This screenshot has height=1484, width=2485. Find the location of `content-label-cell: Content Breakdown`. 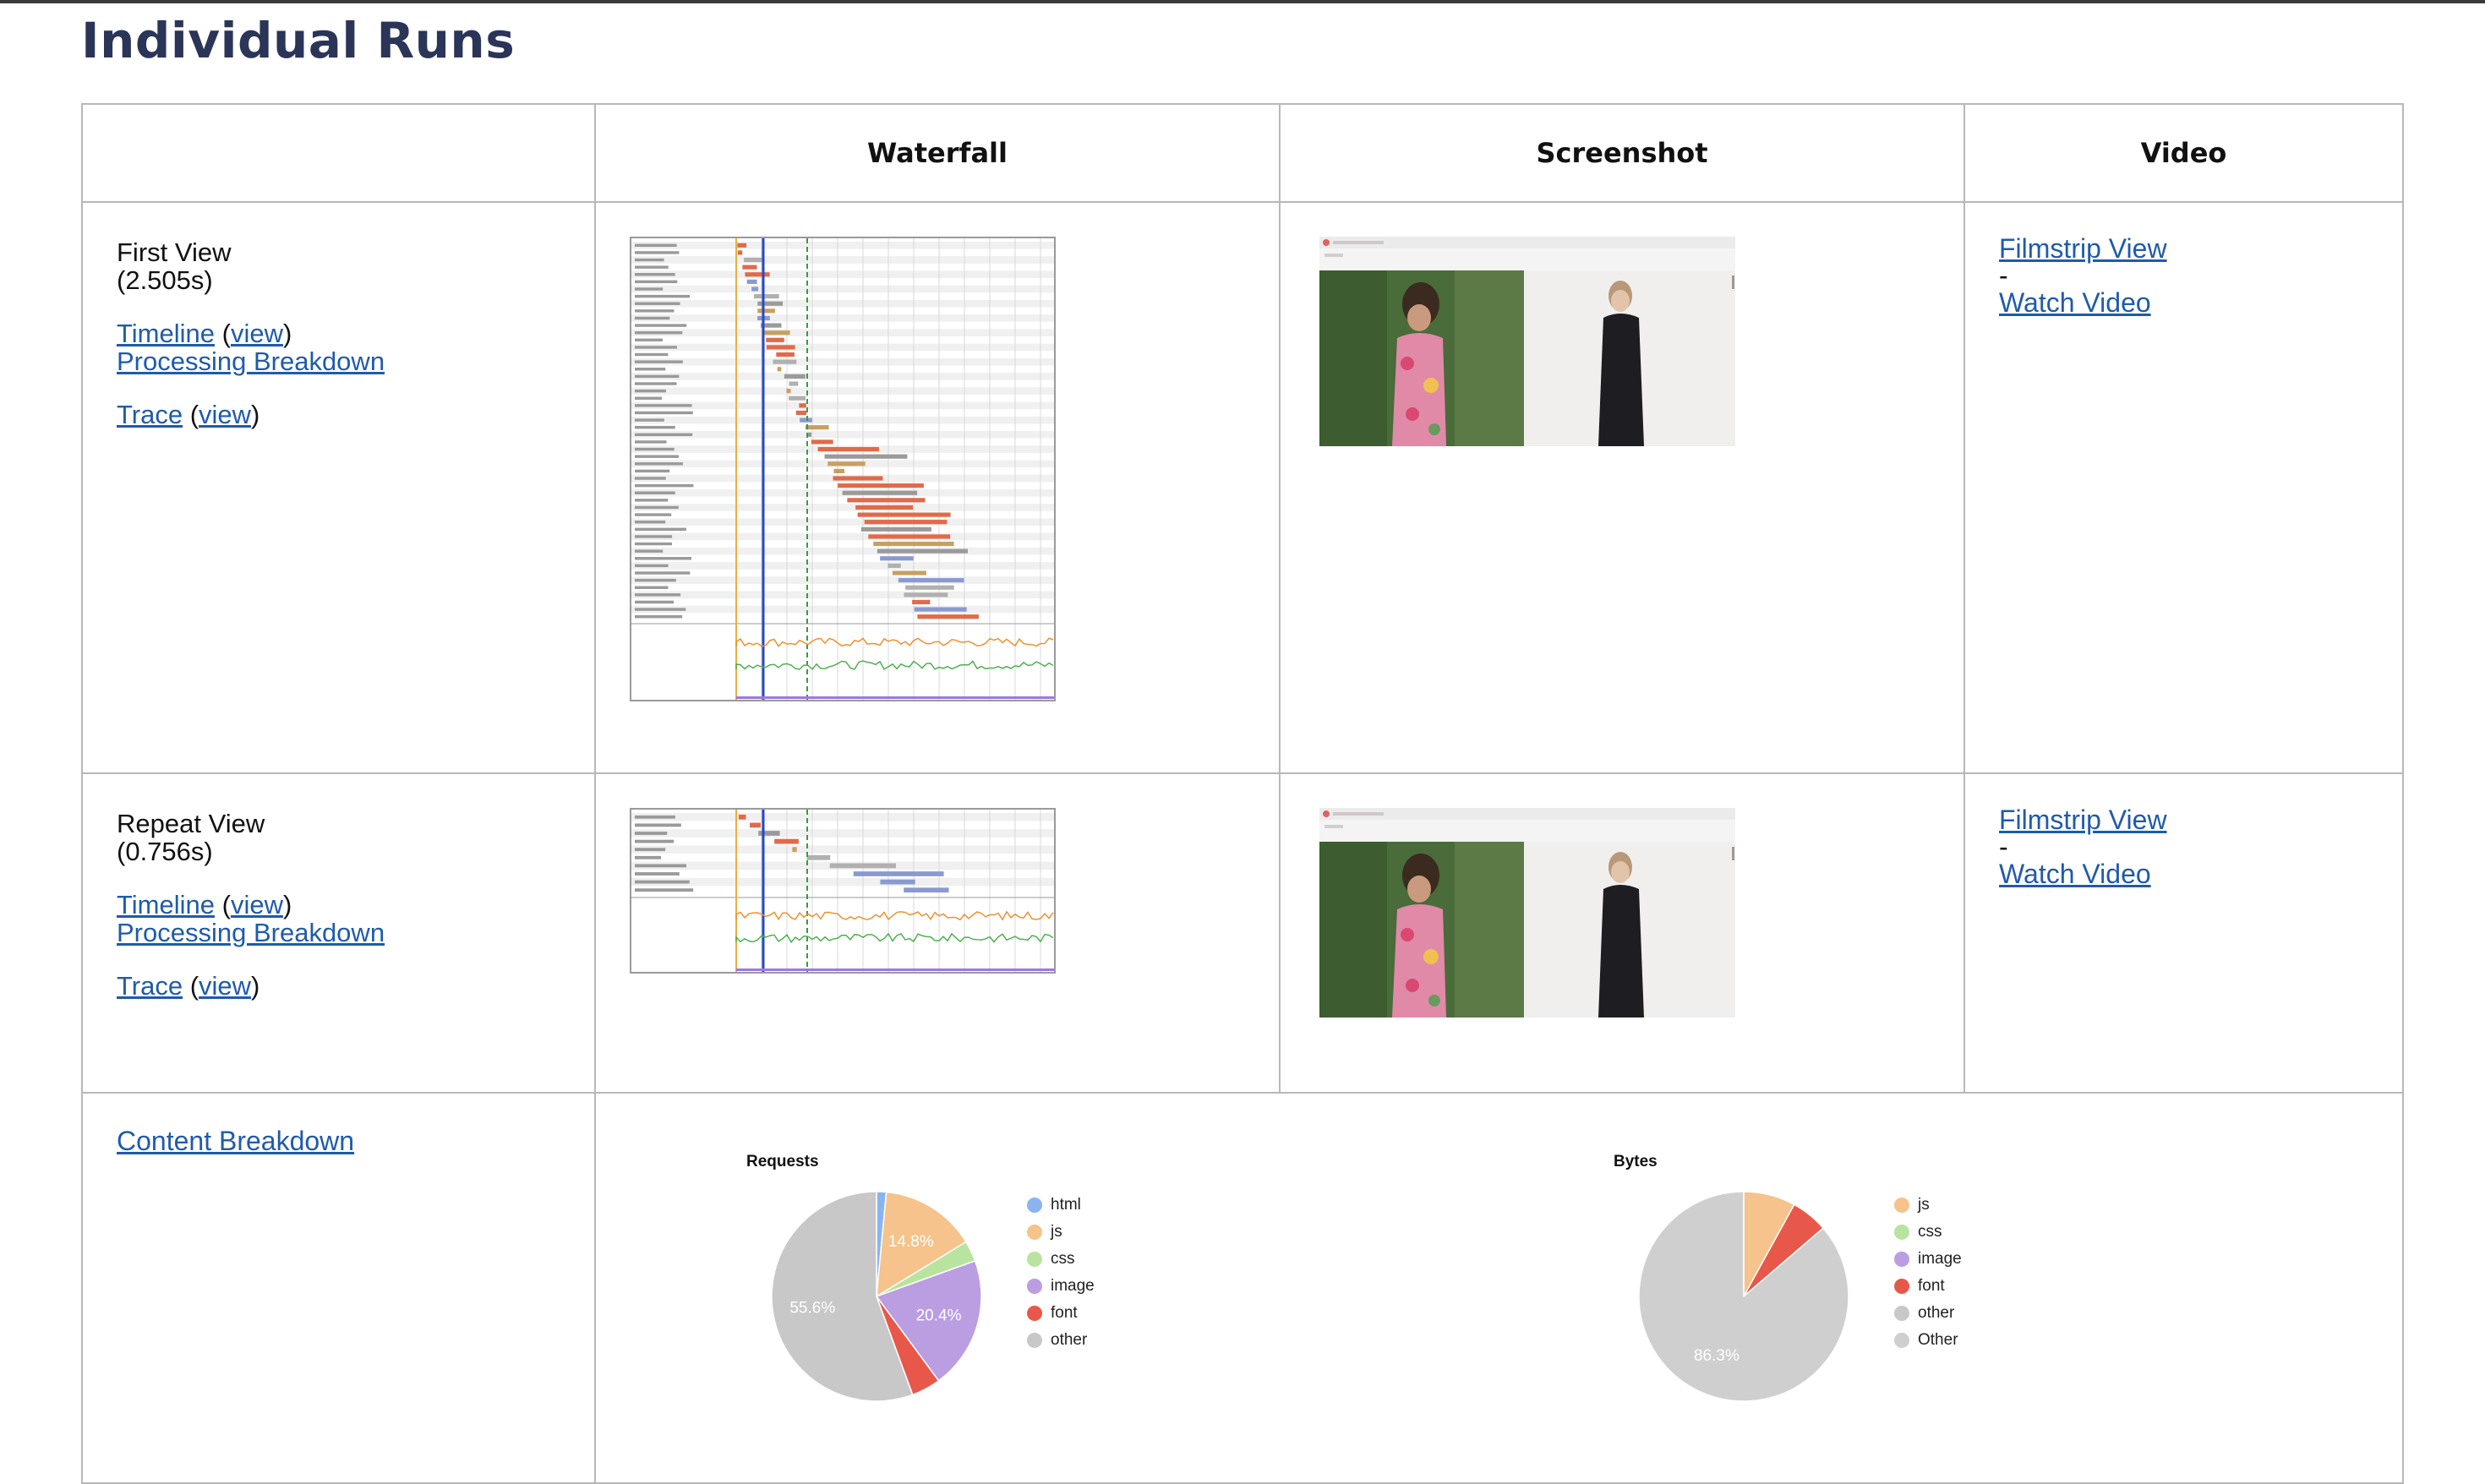

content-label-cell: Content Breakdown is located at coordinates (338, 1288).